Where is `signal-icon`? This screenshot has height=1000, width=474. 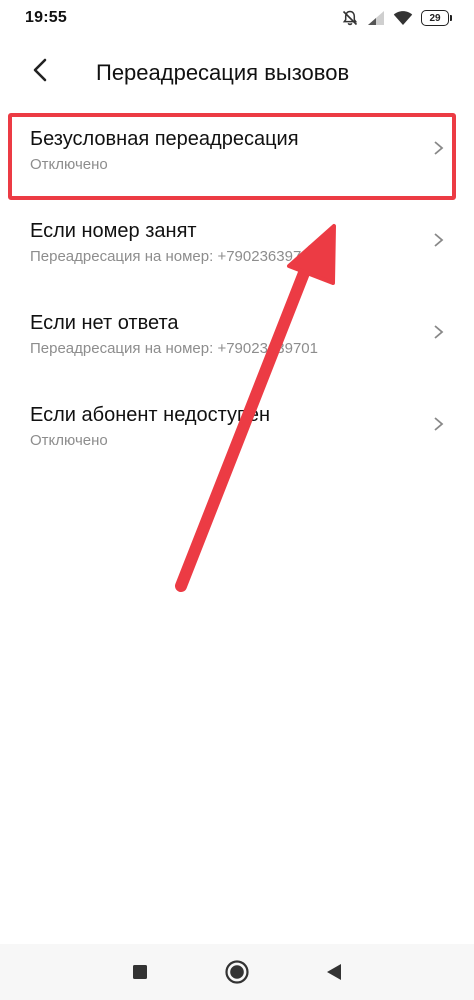 signal-icon is located at coordinates (376, 18).